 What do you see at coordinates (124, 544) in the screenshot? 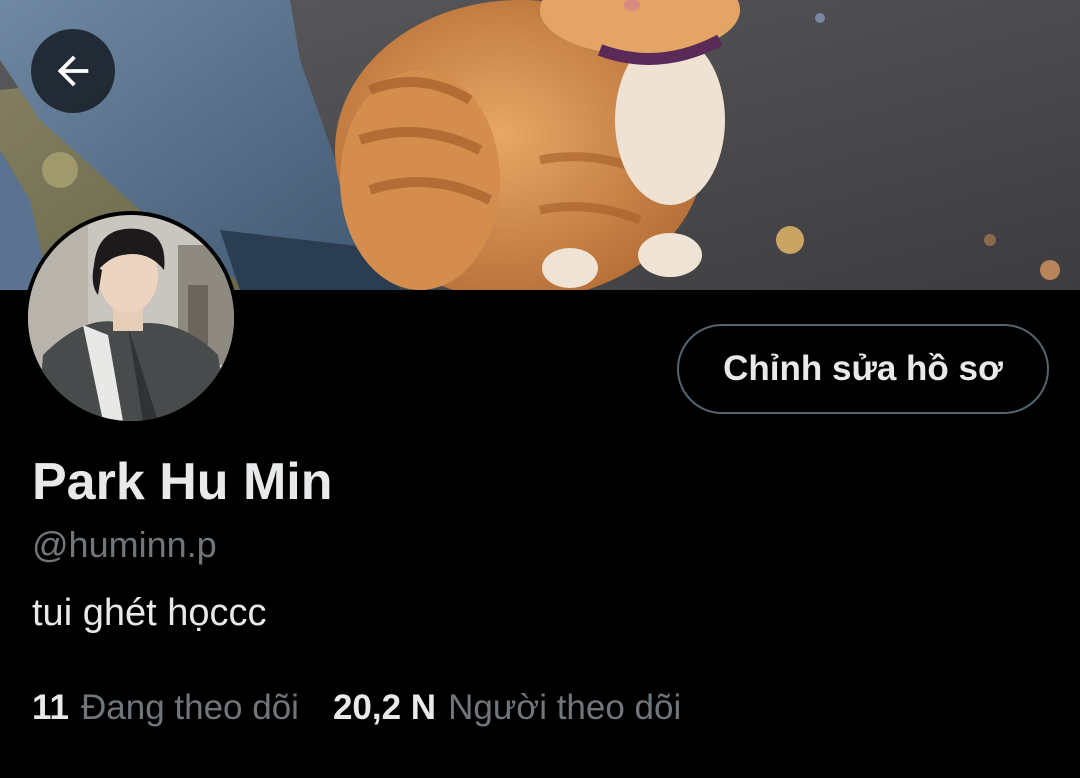
I see `username-handle: @huminn.p` at bounding box center [124, 544].